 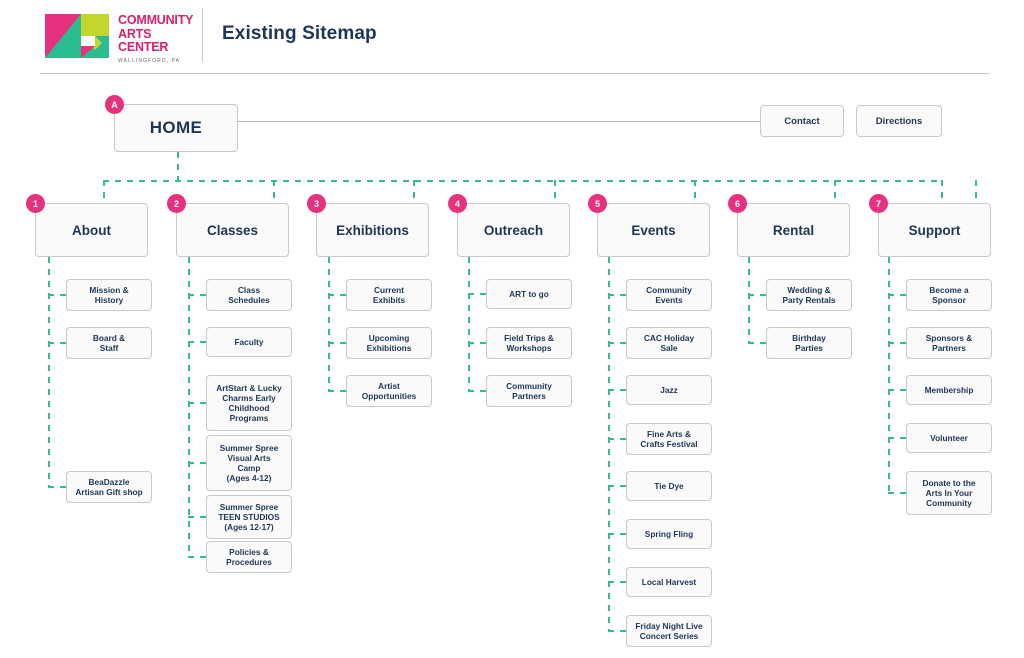 I want to click on child-node: Volunteer, so click(x=949, y=438).